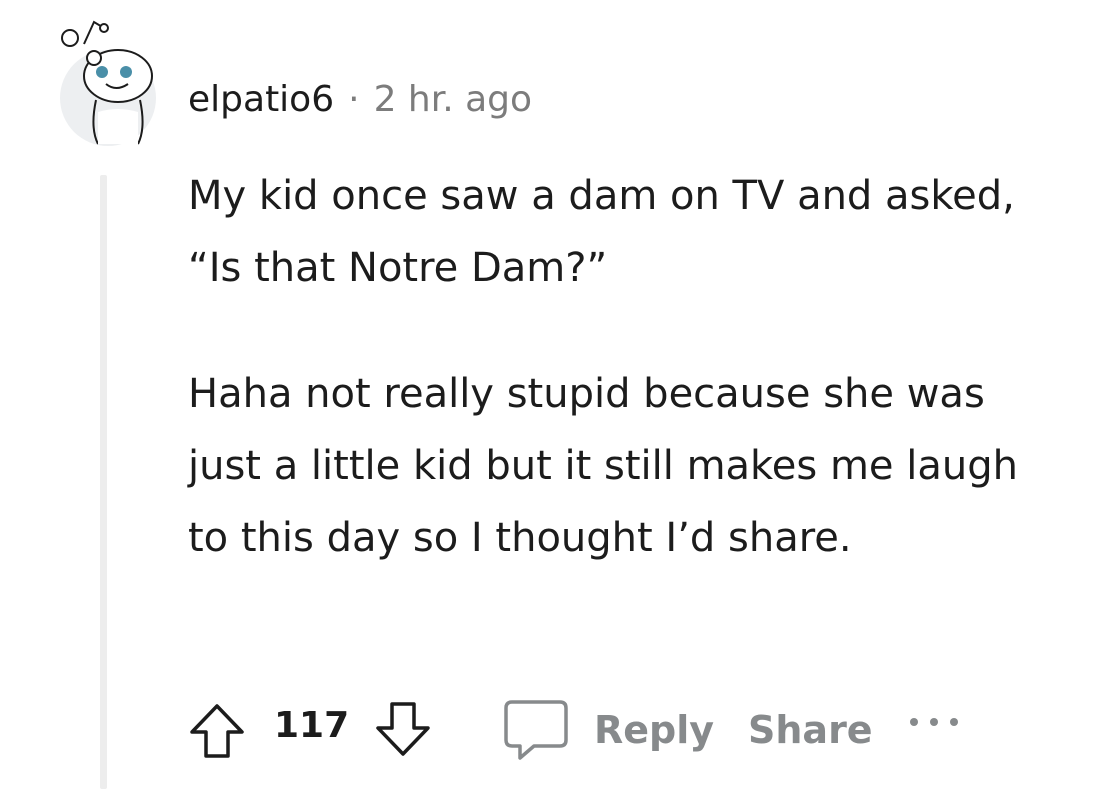 This screenshot has height=789, width=1107. What do you see at coordinates (403, 729) in the screenshot?
I see `arrow-down-icon` at bounding box center [403, 729].